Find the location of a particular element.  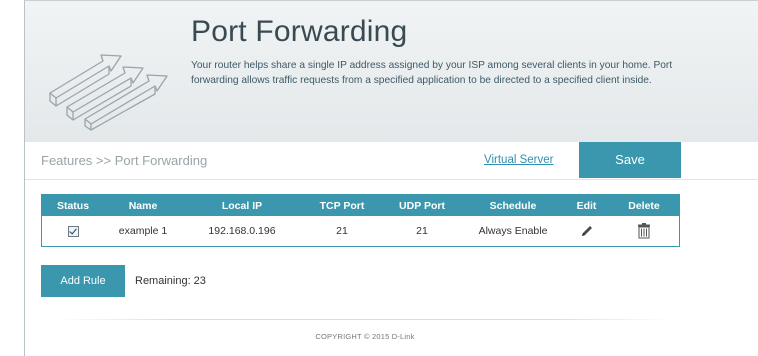

add-rule-button: Add Rule is located at coordinates (83, 281).